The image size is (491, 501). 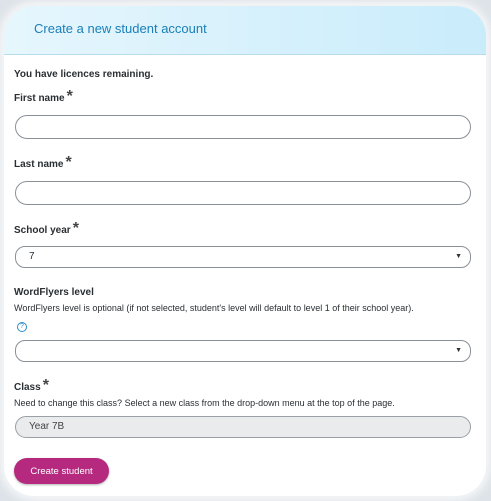 What do you see at coordinates (120, 28) in the screenshot?
I see `card-title: Create a new student account` at bounding box center [120, 28].